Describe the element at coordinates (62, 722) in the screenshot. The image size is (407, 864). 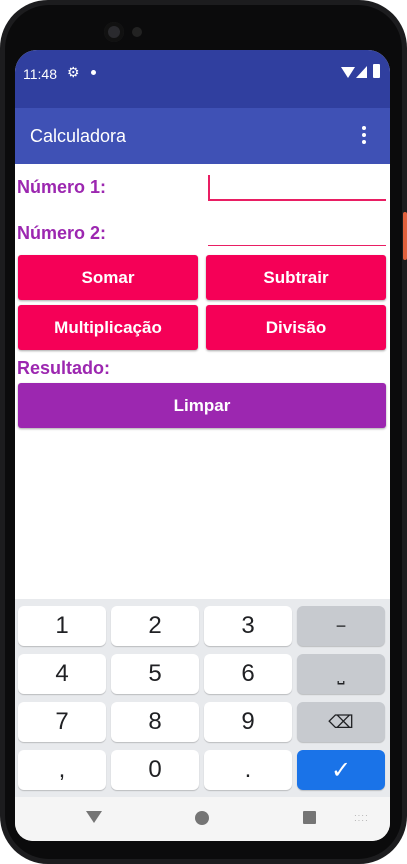
I see `key-7: 7` at that location.